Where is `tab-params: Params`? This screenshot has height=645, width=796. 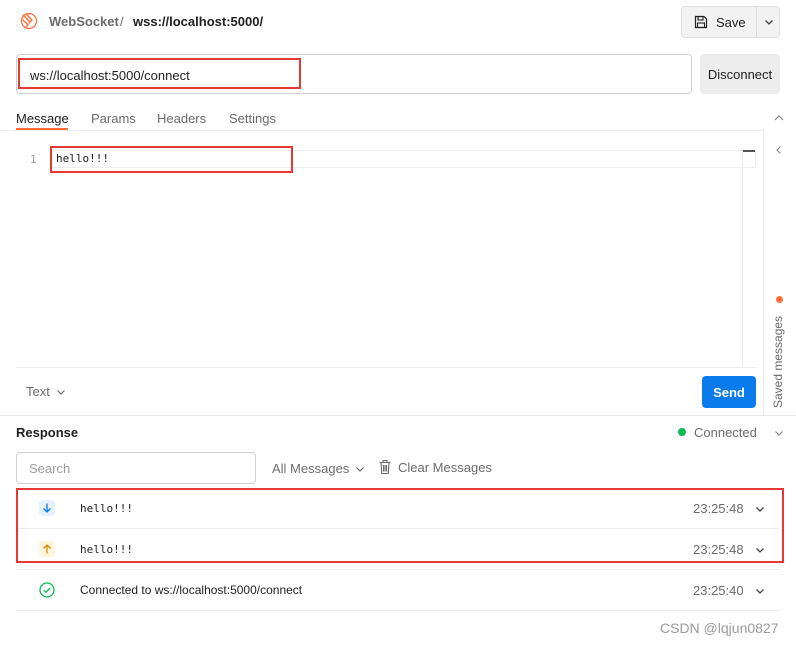
tab-params: Params is located at coordinates (113, 118).